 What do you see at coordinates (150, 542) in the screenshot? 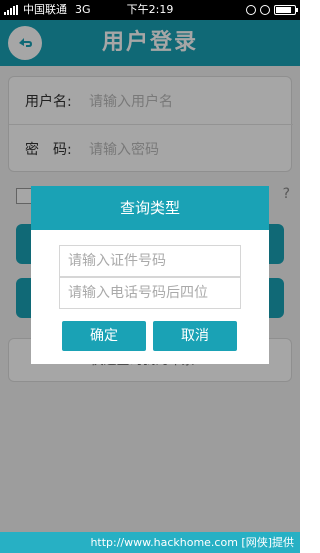
I see `watermark-bar: http://www.hackhome.com [网侠]提供` at bounding box center [150, 542].